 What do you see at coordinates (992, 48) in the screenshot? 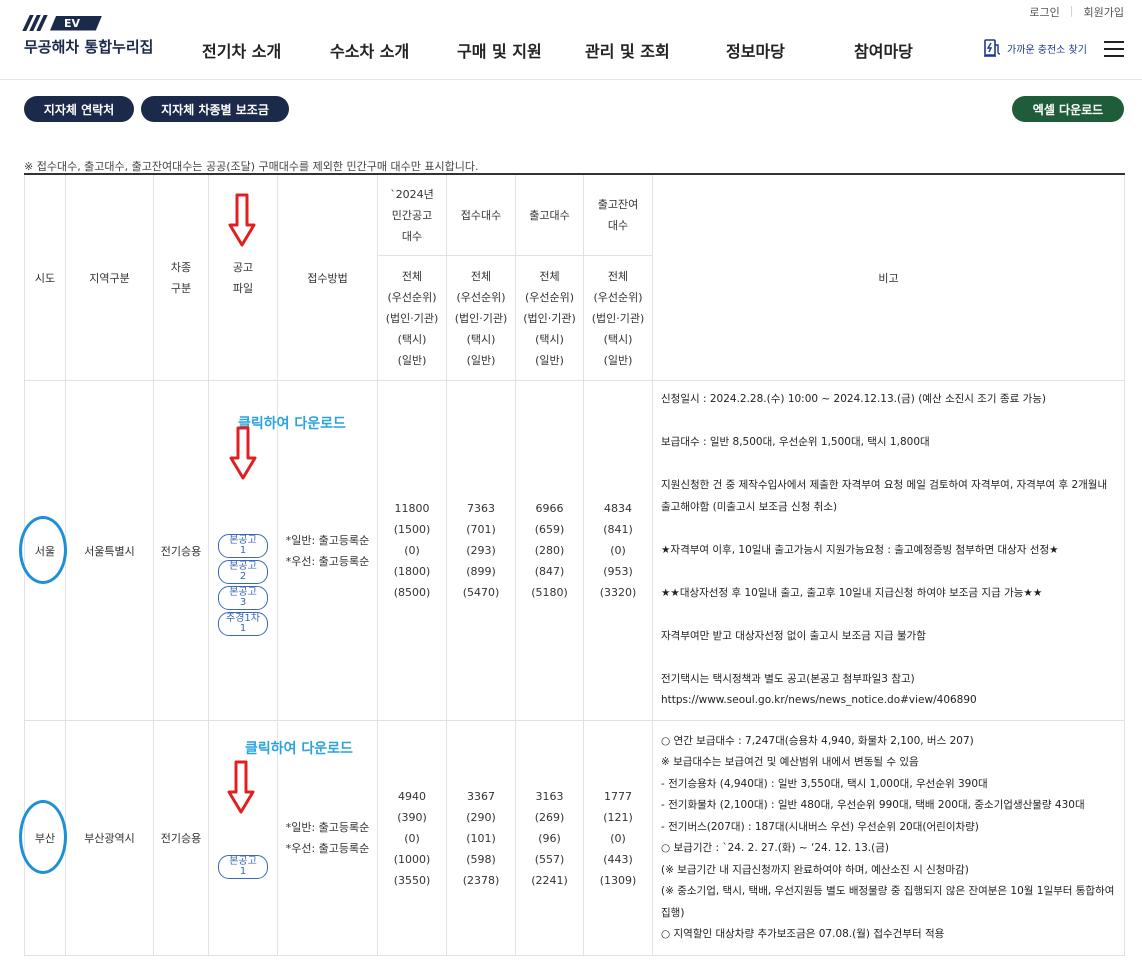
I see `charging-station-icon` at bounding box center [992, 48].